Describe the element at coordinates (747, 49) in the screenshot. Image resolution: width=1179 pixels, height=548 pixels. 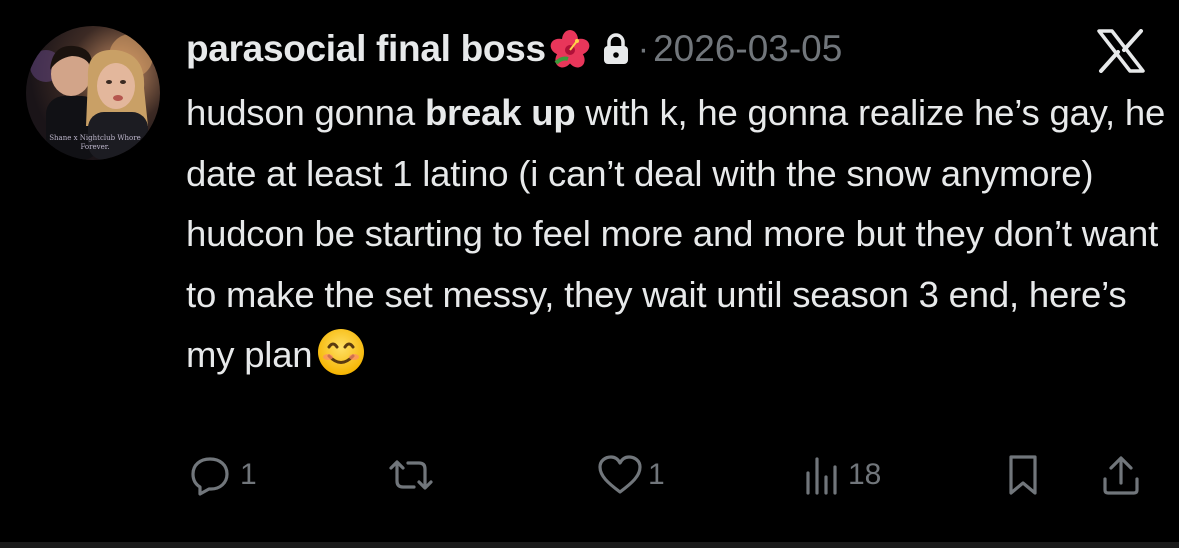
I see `tweet-date: 2026-03-05` at that location.